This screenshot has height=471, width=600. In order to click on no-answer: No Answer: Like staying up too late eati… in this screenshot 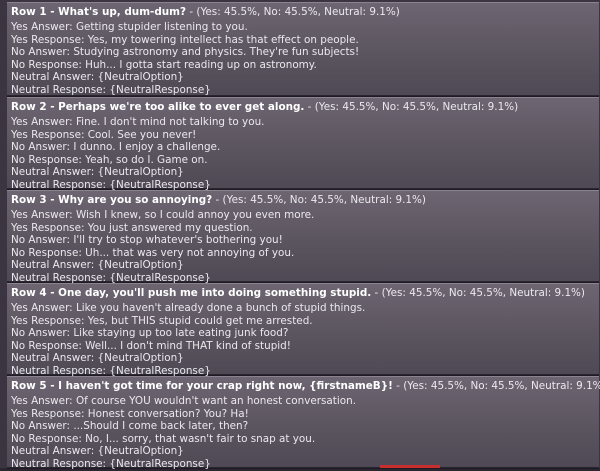, I will do `click(150, 333)`.